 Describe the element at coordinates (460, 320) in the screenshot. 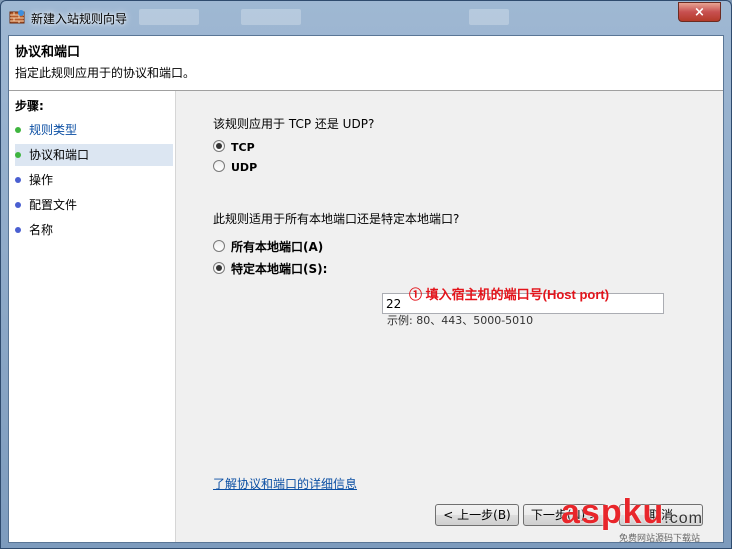

I see `port-example: 示例: 80、443、5000-5010` at that location.